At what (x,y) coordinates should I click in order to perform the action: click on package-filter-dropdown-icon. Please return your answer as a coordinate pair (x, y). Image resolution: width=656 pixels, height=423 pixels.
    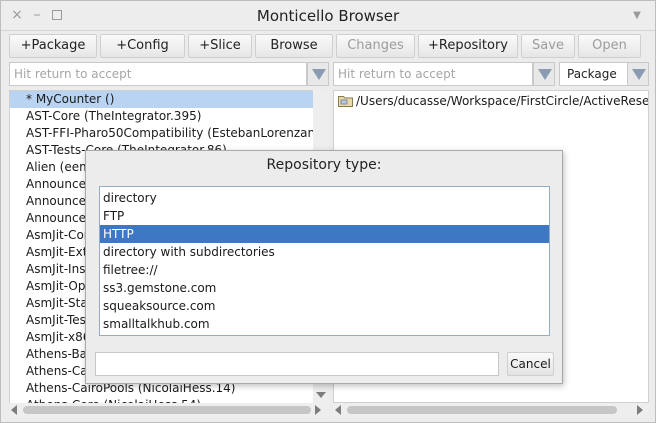
    Looking at the image, I should click on (318, 74).